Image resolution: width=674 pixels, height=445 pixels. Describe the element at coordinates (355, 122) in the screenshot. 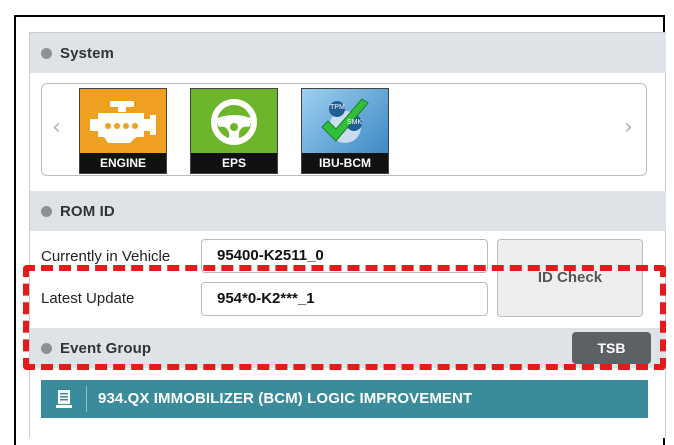

I see `smk-badge: SMK` at that location.